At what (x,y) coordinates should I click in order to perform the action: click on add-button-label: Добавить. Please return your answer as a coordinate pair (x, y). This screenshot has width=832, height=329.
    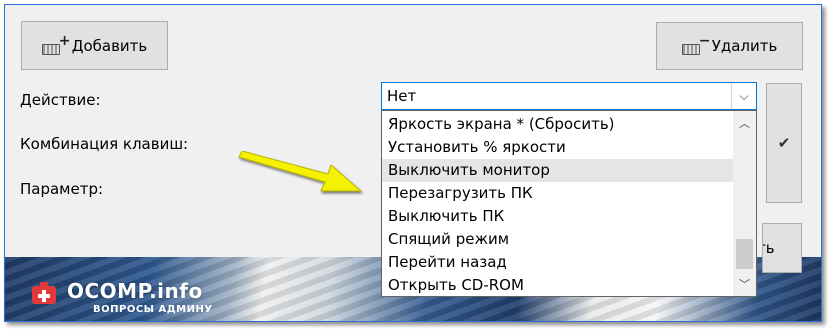
    Looking at the image, I should click on (109, 45).